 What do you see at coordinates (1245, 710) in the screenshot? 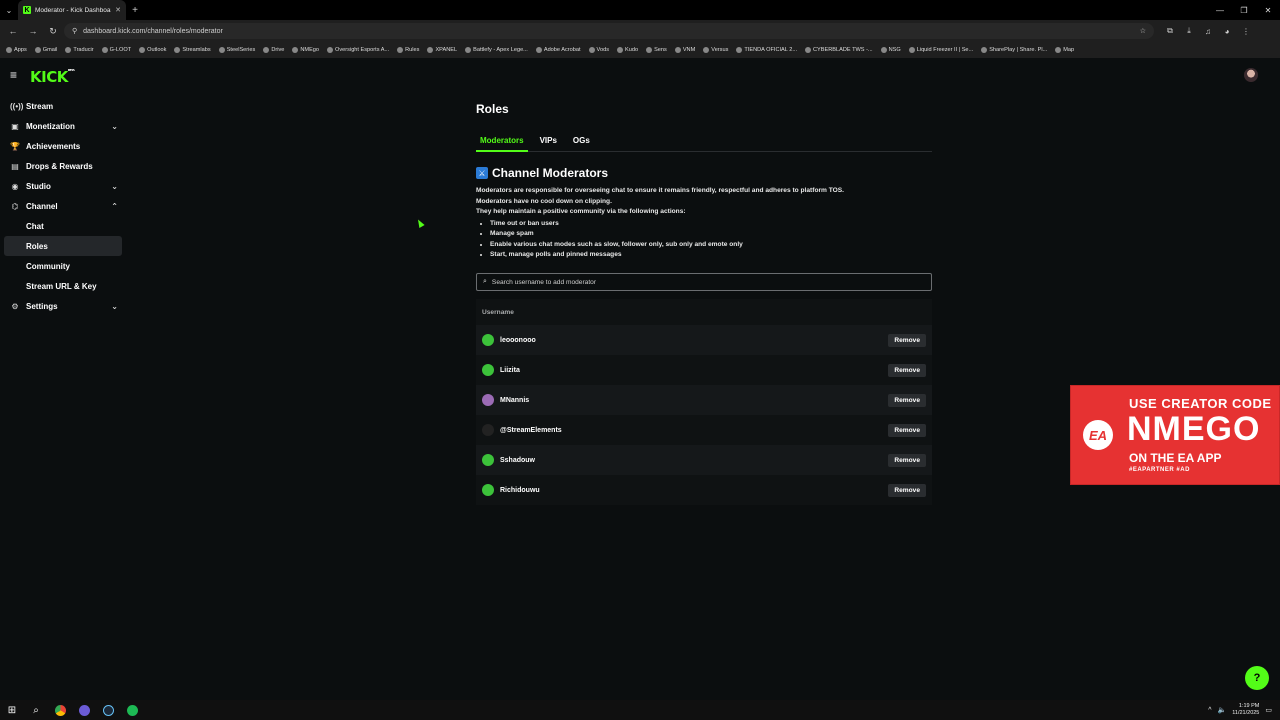
I see `clock: 1:19 PM 11/21/2025` at bounding box center [1245, 710].